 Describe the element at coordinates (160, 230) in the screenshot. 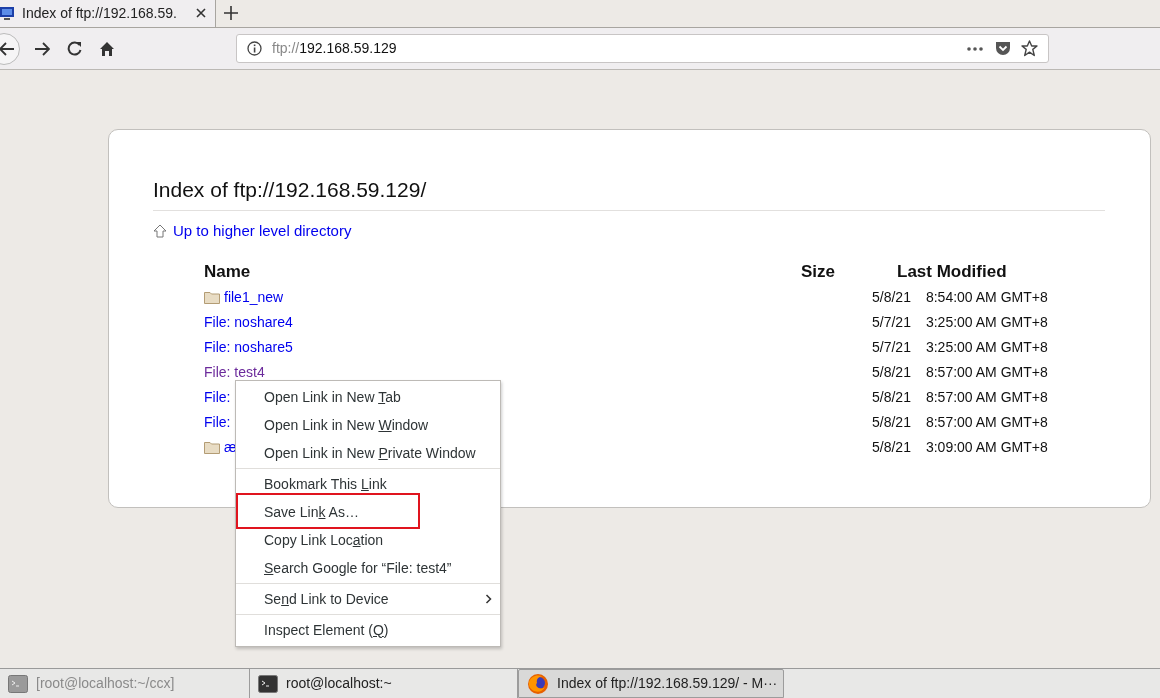

I see `up-arrow-icon` at that location.